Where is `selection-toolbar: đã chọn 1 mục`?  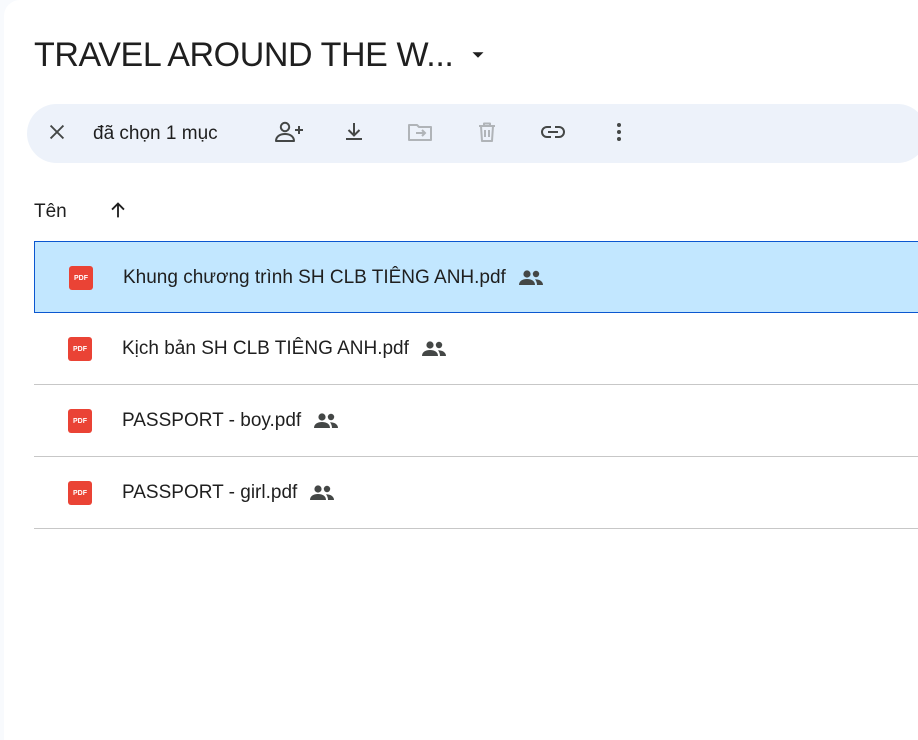
selection-toolbar: đã chọn 1 mục is located at coordinates (472, 133).